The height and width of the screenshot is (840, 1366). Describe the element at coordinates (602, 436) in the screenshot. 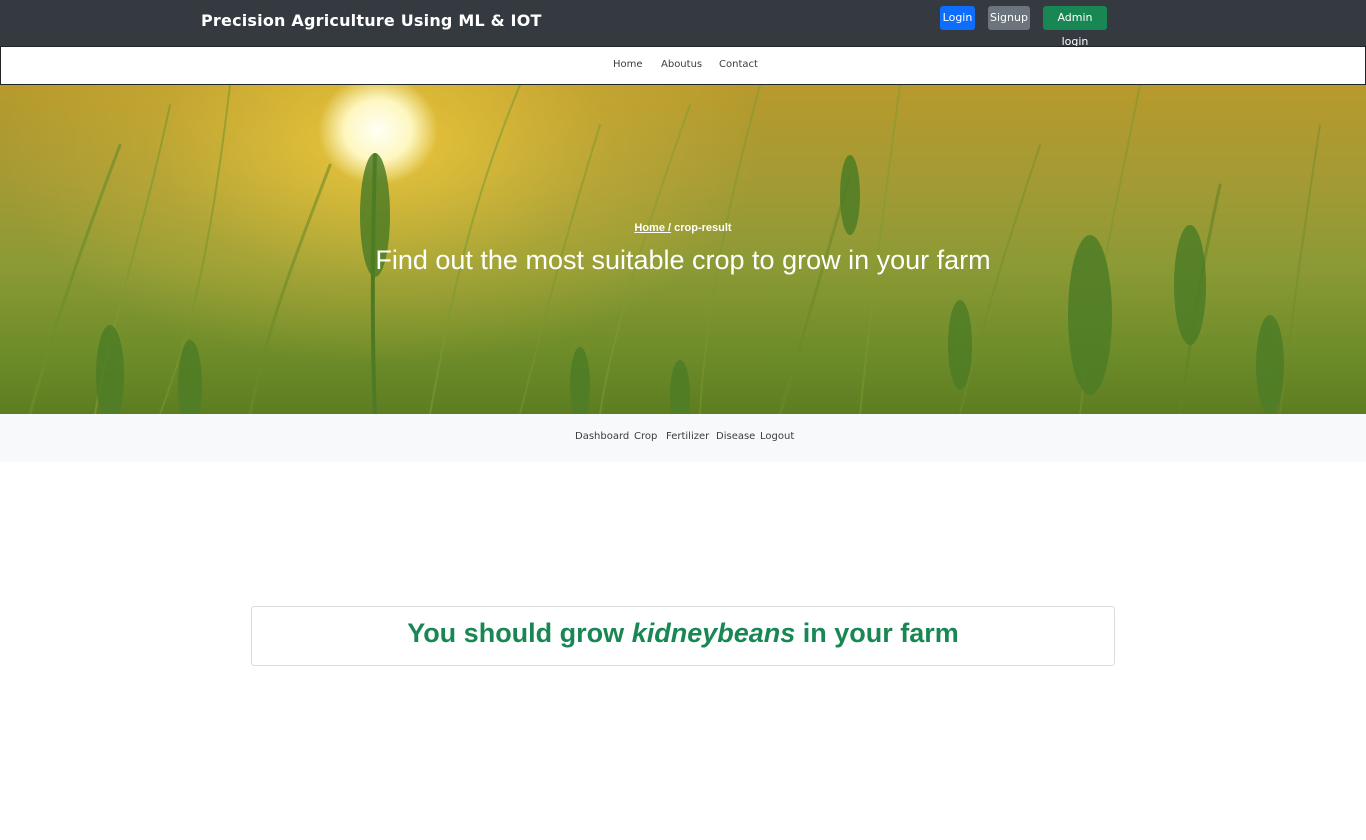

I see `subnav-link-dashboard: Dashboard` at that location.